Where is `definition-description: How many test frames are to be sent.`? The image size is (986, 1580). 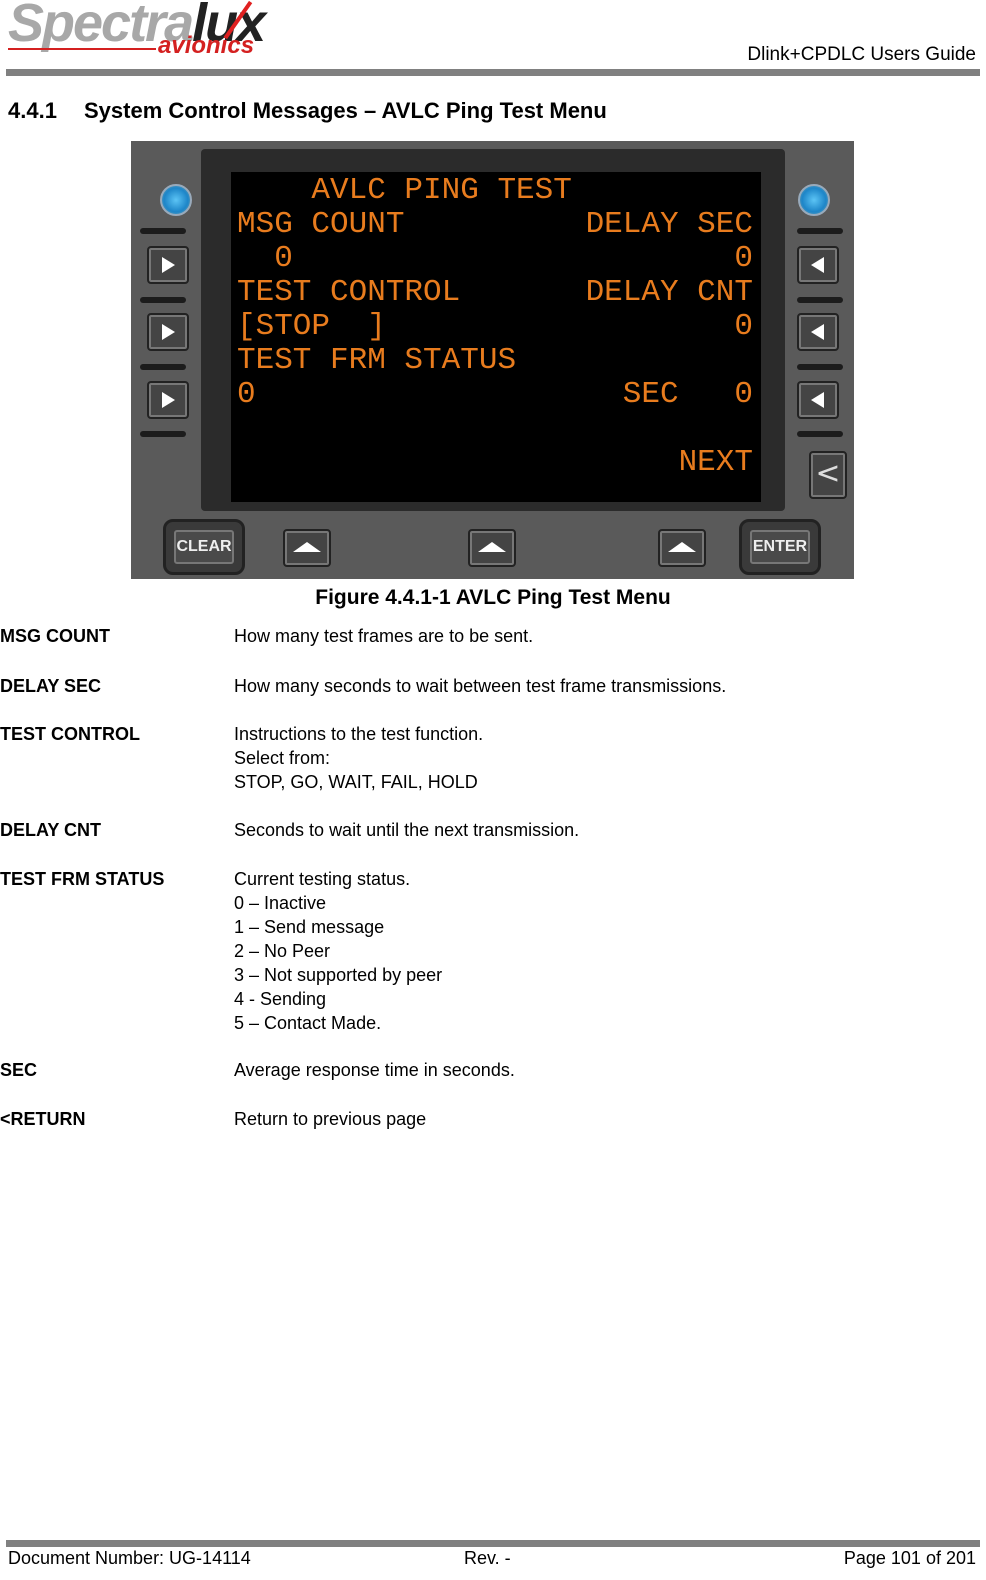 definition-description: How many test frames are to be sent. is located at coordinates (383, 636).